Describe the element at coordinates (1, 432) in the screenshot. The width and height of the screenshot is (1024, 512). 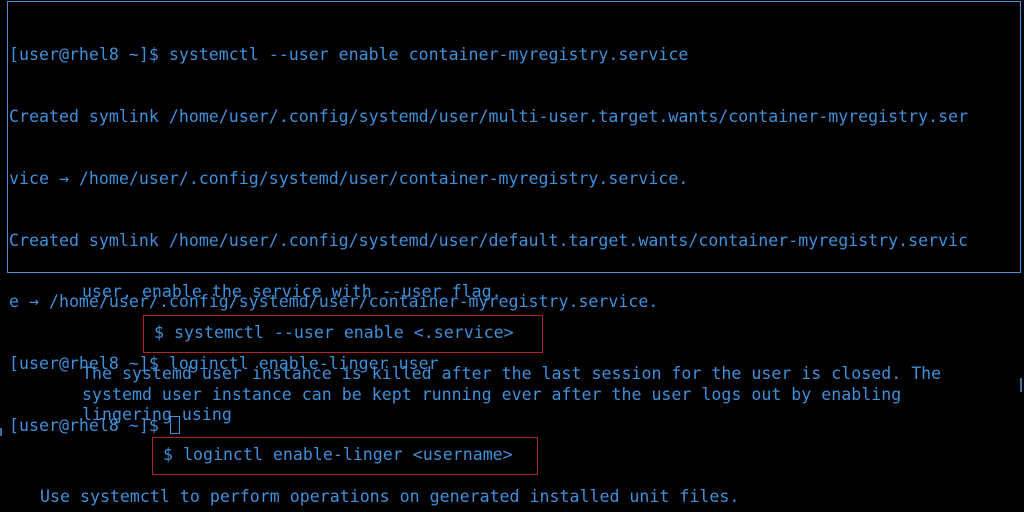
I see `edge-left-mark` at that location.